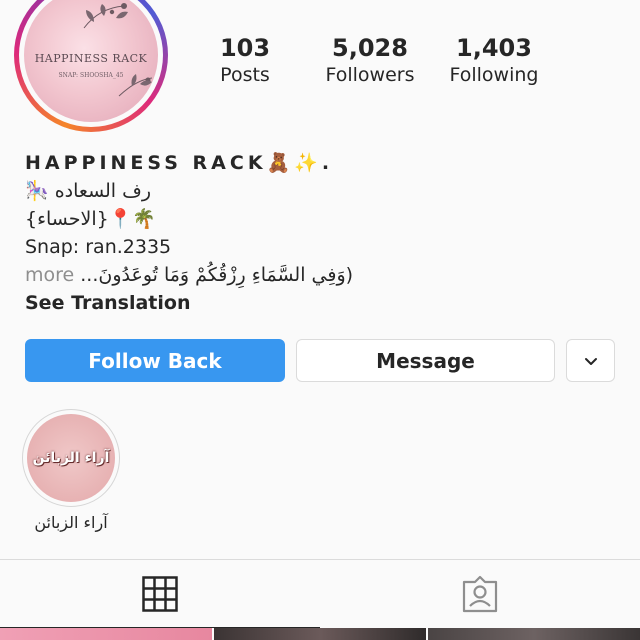  Describe the element at coordinates (245, 75) in the screenshot. I see `stat-posts-label: Posts` at that location.